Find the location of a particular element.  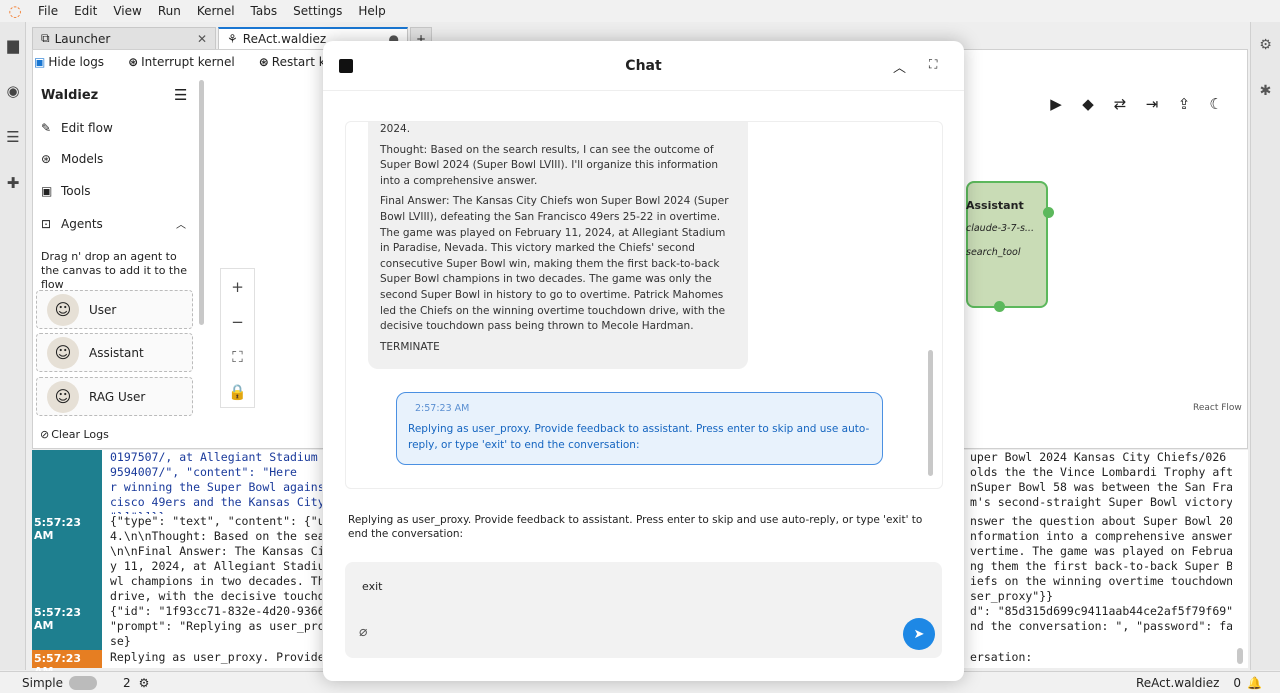

kernel-count: 2 is located at coordinates (127, 683).